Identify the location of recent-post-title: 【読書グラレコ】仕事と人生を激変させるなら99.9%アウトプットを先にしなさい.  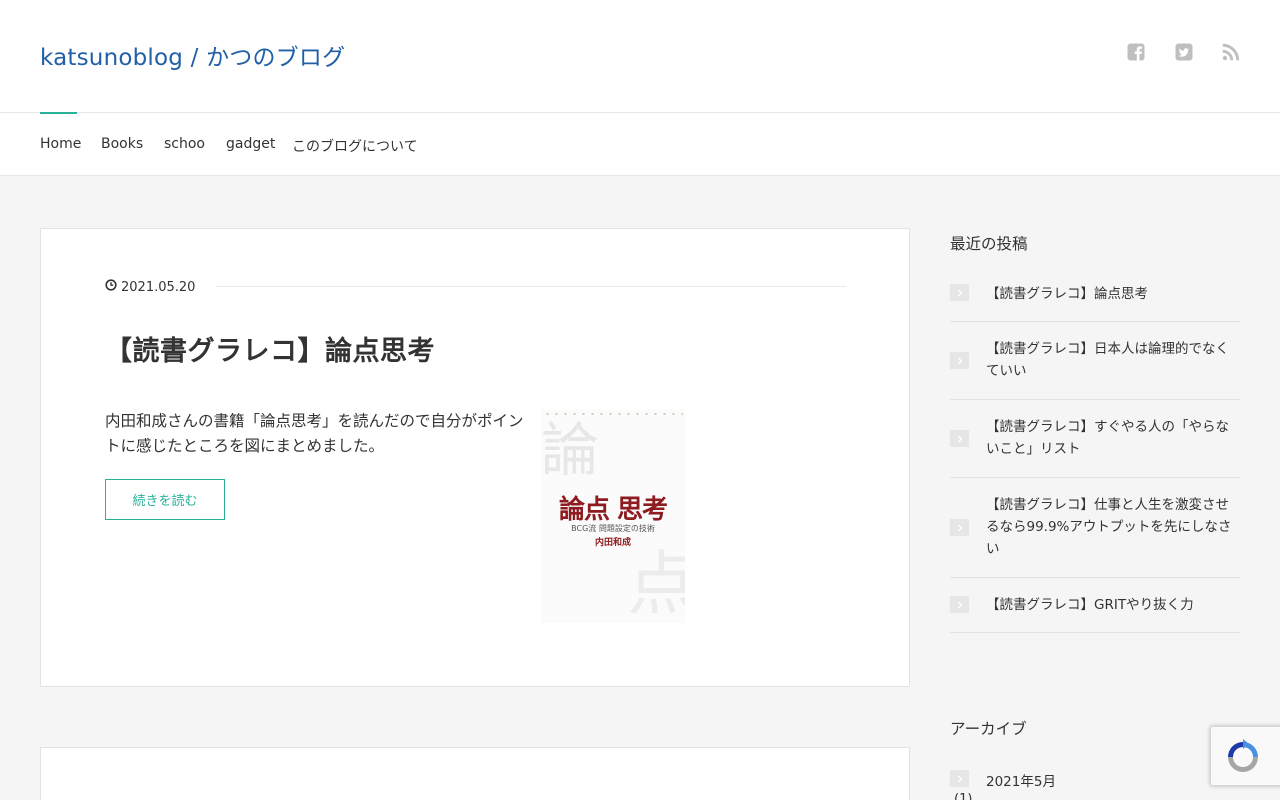
(1109, 527).